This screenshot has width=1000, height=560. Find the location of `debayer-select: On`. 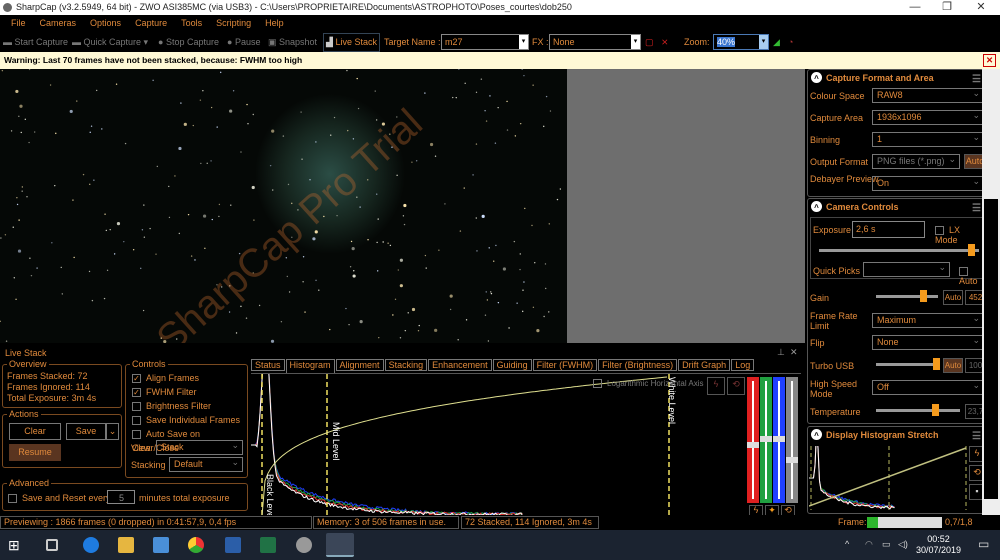

debayer-select: On is located at coordinates (928, 183).